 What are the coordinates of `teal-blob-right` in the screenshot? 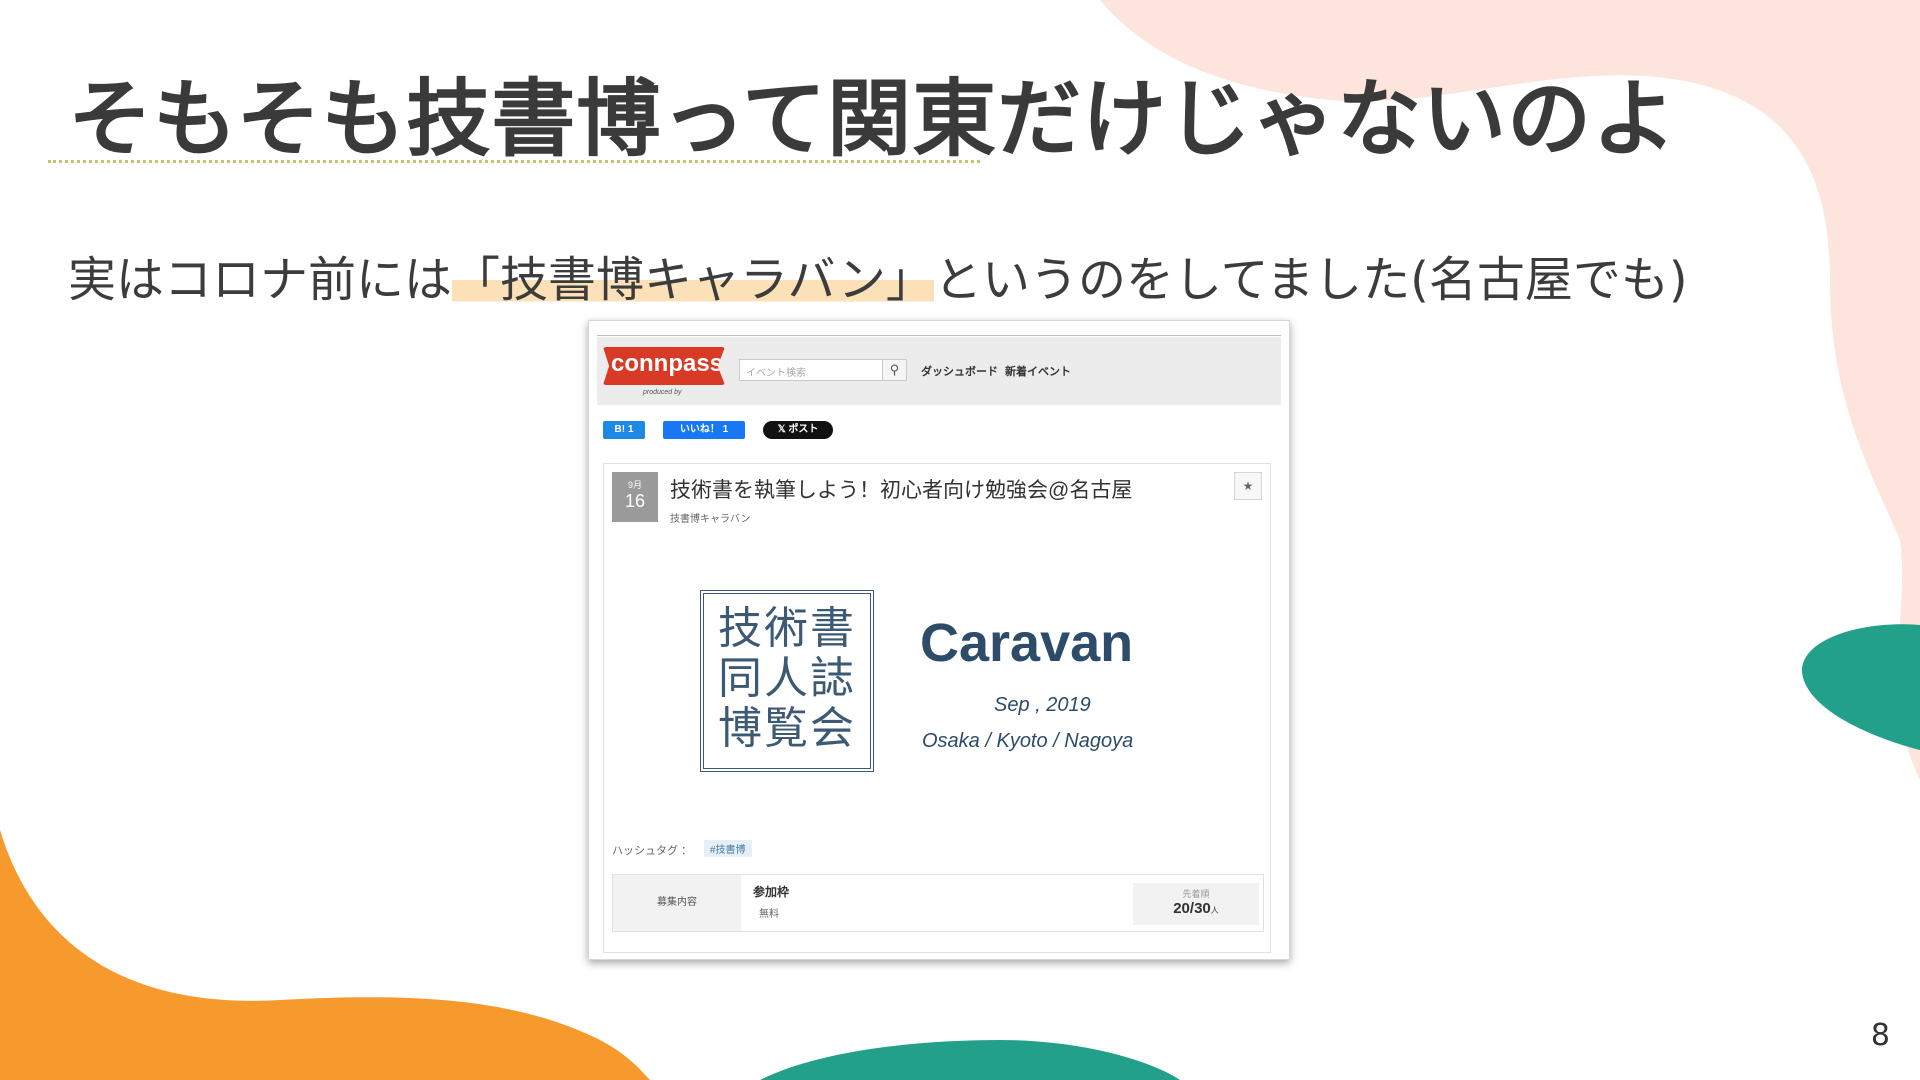 It's located at (1860, 687).